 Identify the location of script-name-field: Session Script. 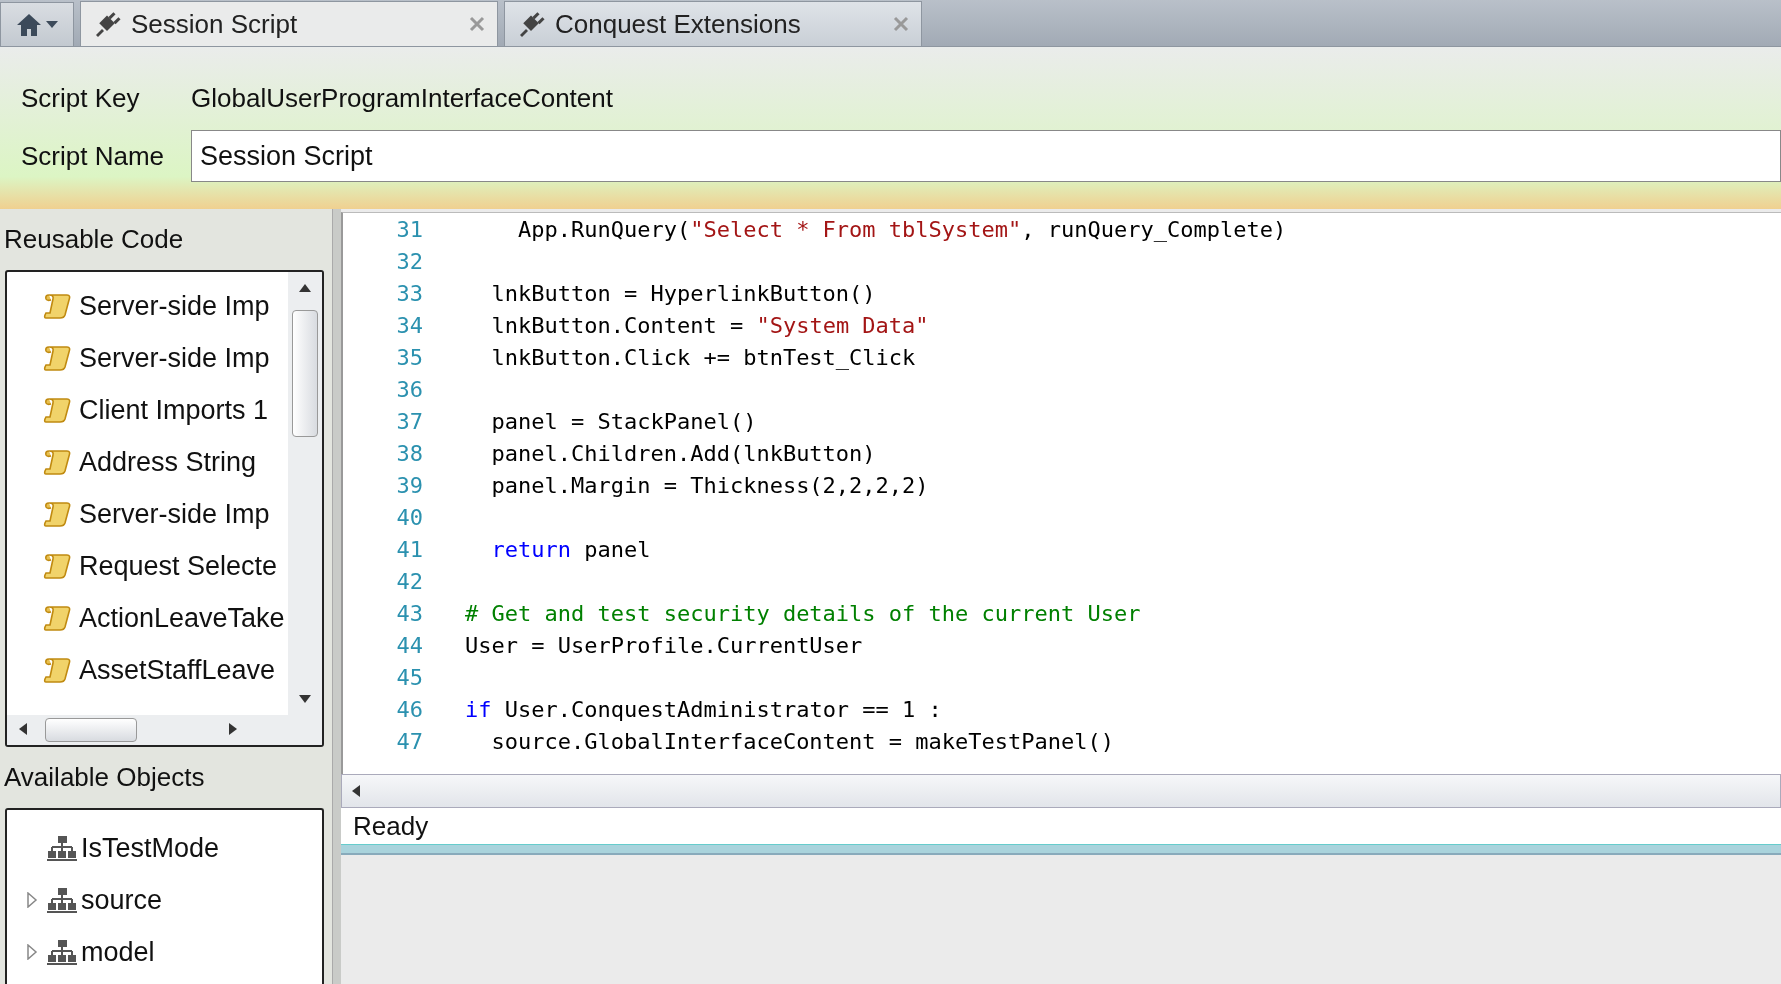
(986, 156).